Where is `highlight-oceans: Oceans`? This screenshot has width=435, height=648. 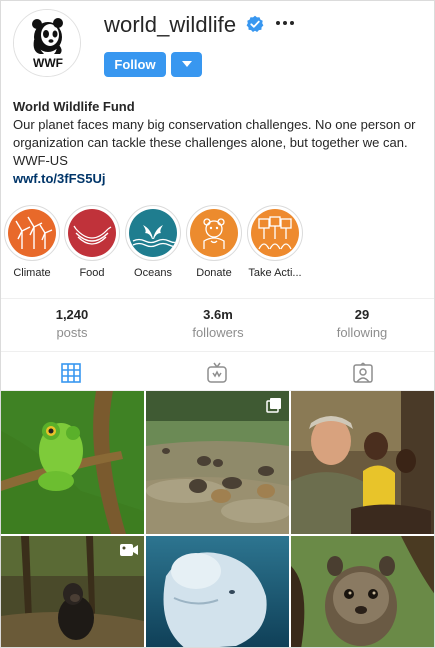 highlight-oceans: Oceans is located at coordinates (153, 242).